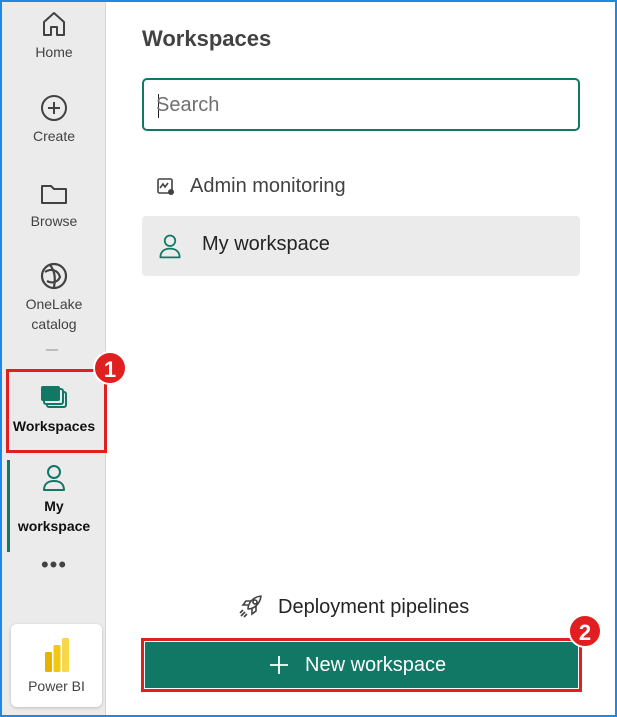 The width and height of the screenshot is (617, 717). What do you see at coordinates (268, 186) in the screenshot?
I see `workspace-item-label: Admin monitoring` at bounding box center [268, 186].